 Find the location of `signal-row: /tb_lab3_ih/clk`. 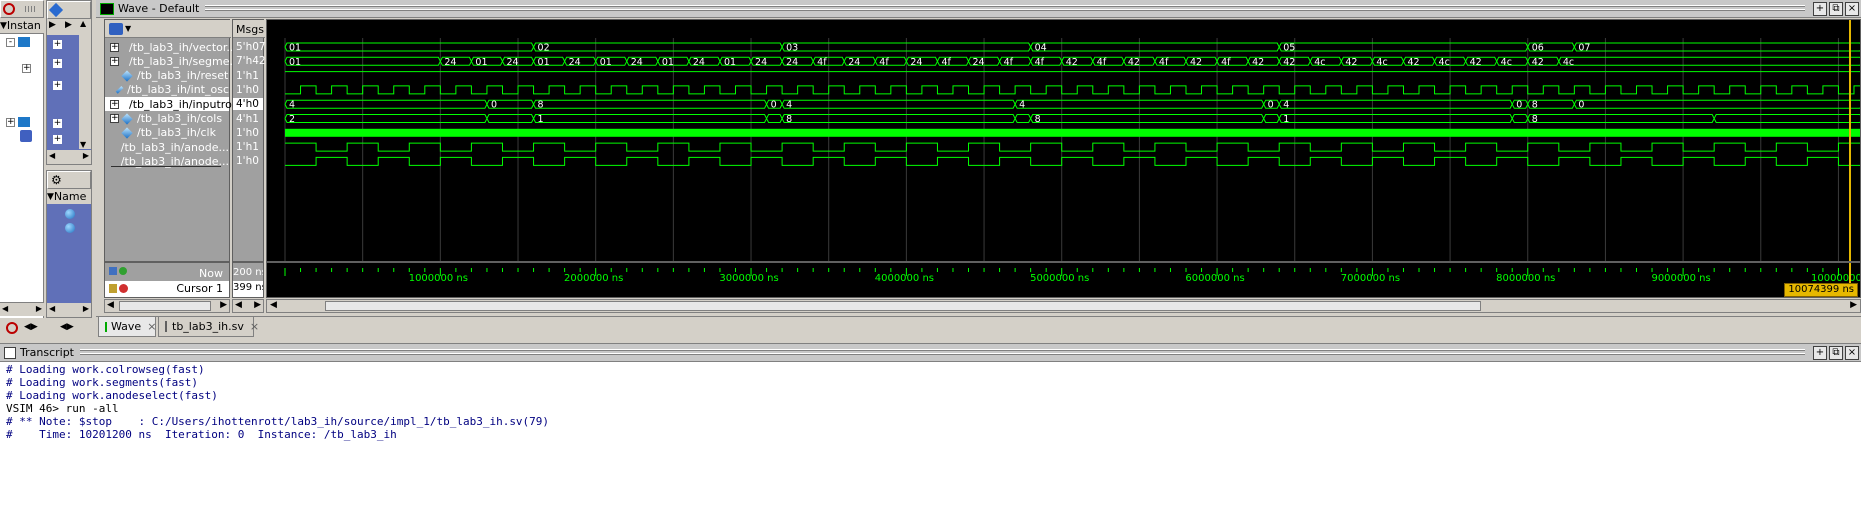

signal-row: /tb_lab3_ih/clk is located at coordinates (167, 133).